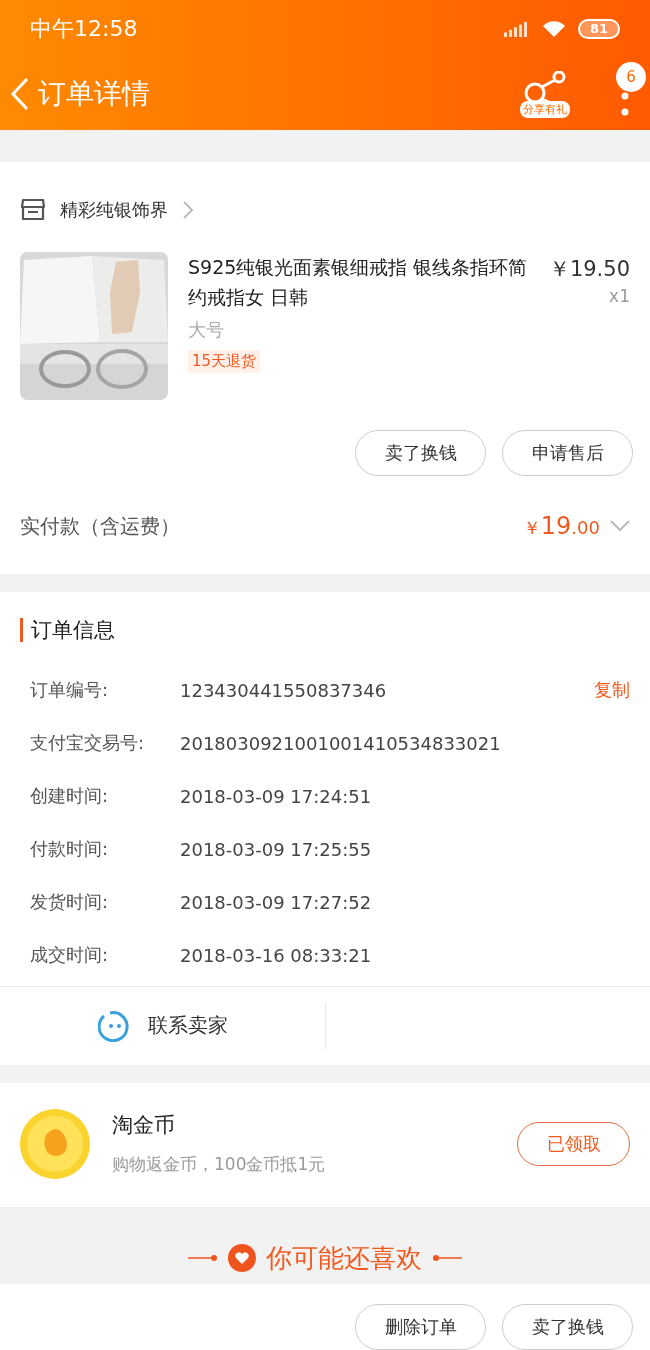 This screenshot has height=1350, width=650. What do you see at coordinates (598, 29) in the screenshot?
I see `battery-indicator: 81` at bounding box center [598, 29].